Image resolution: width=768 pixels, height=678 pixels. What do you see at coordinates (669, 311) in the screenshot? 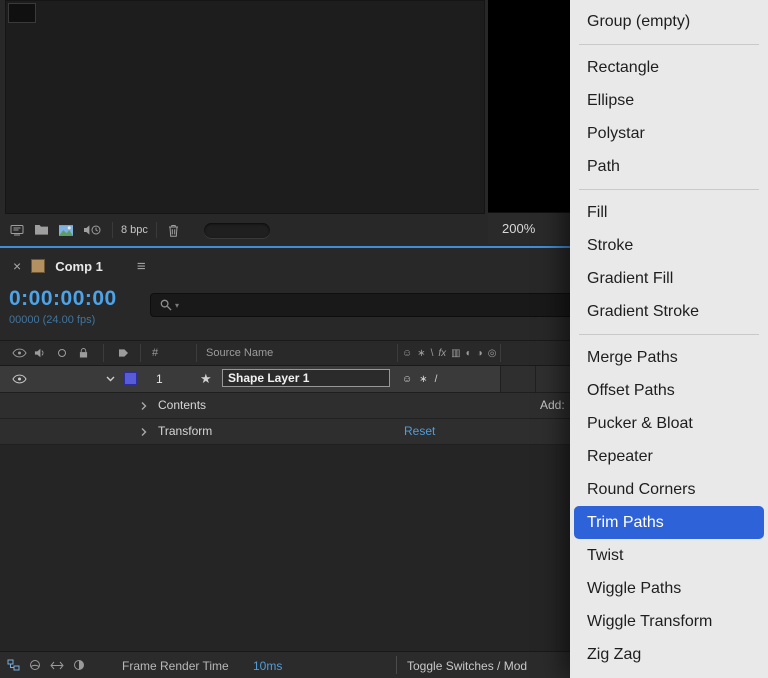
I see `menu-item-gradient-stroke: Gradient Stroke` at bounding box center [669, 311].